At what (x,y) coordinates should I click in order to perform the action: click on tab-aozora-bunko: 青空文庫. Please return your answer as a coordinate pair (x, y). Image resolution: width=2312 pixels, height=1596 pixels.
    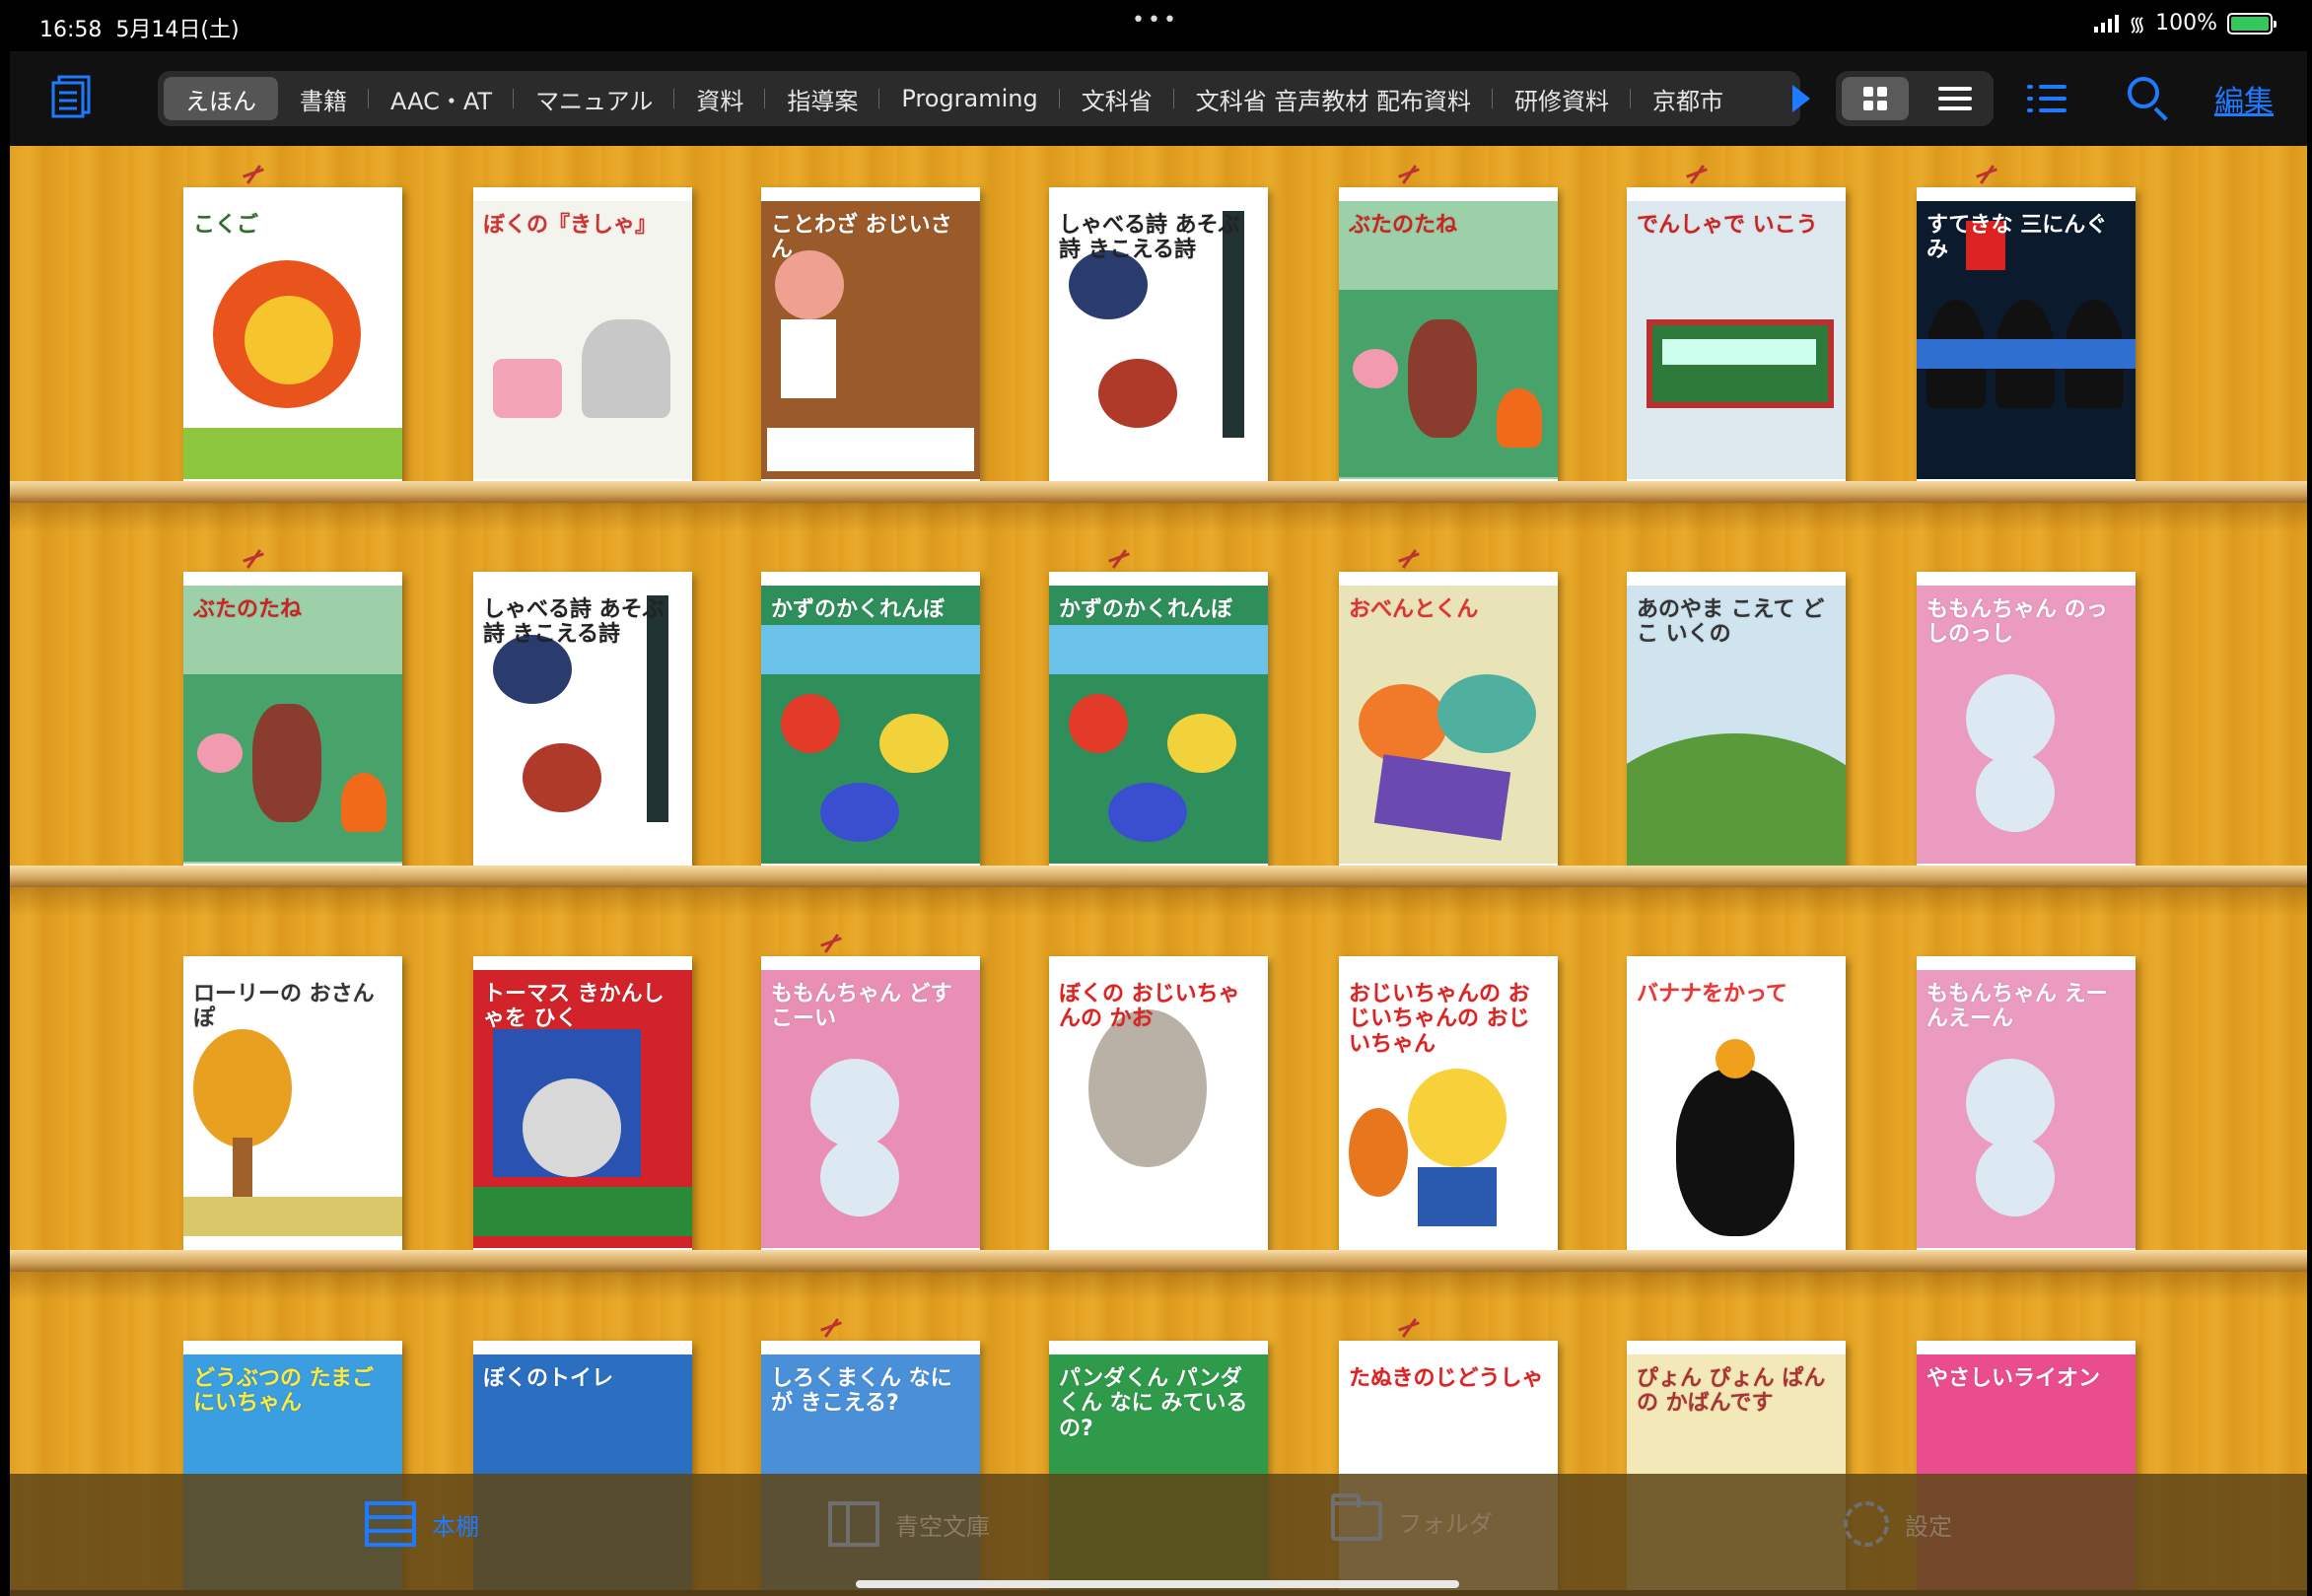
    Looking at the image, I should click on (909, 1524).